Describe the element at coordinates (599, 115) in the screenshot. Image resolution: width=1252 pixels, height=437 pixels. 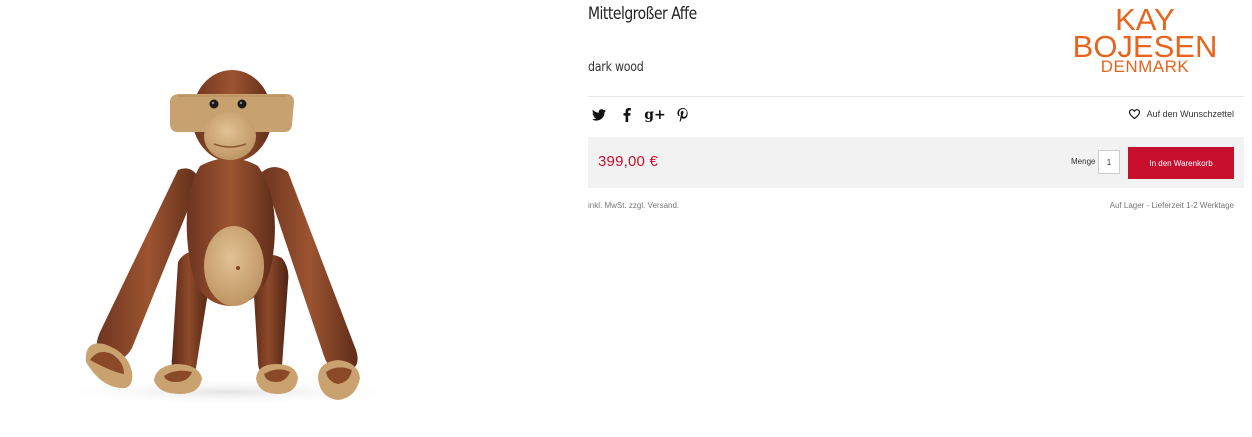
I see `twitter-icon` at that location.